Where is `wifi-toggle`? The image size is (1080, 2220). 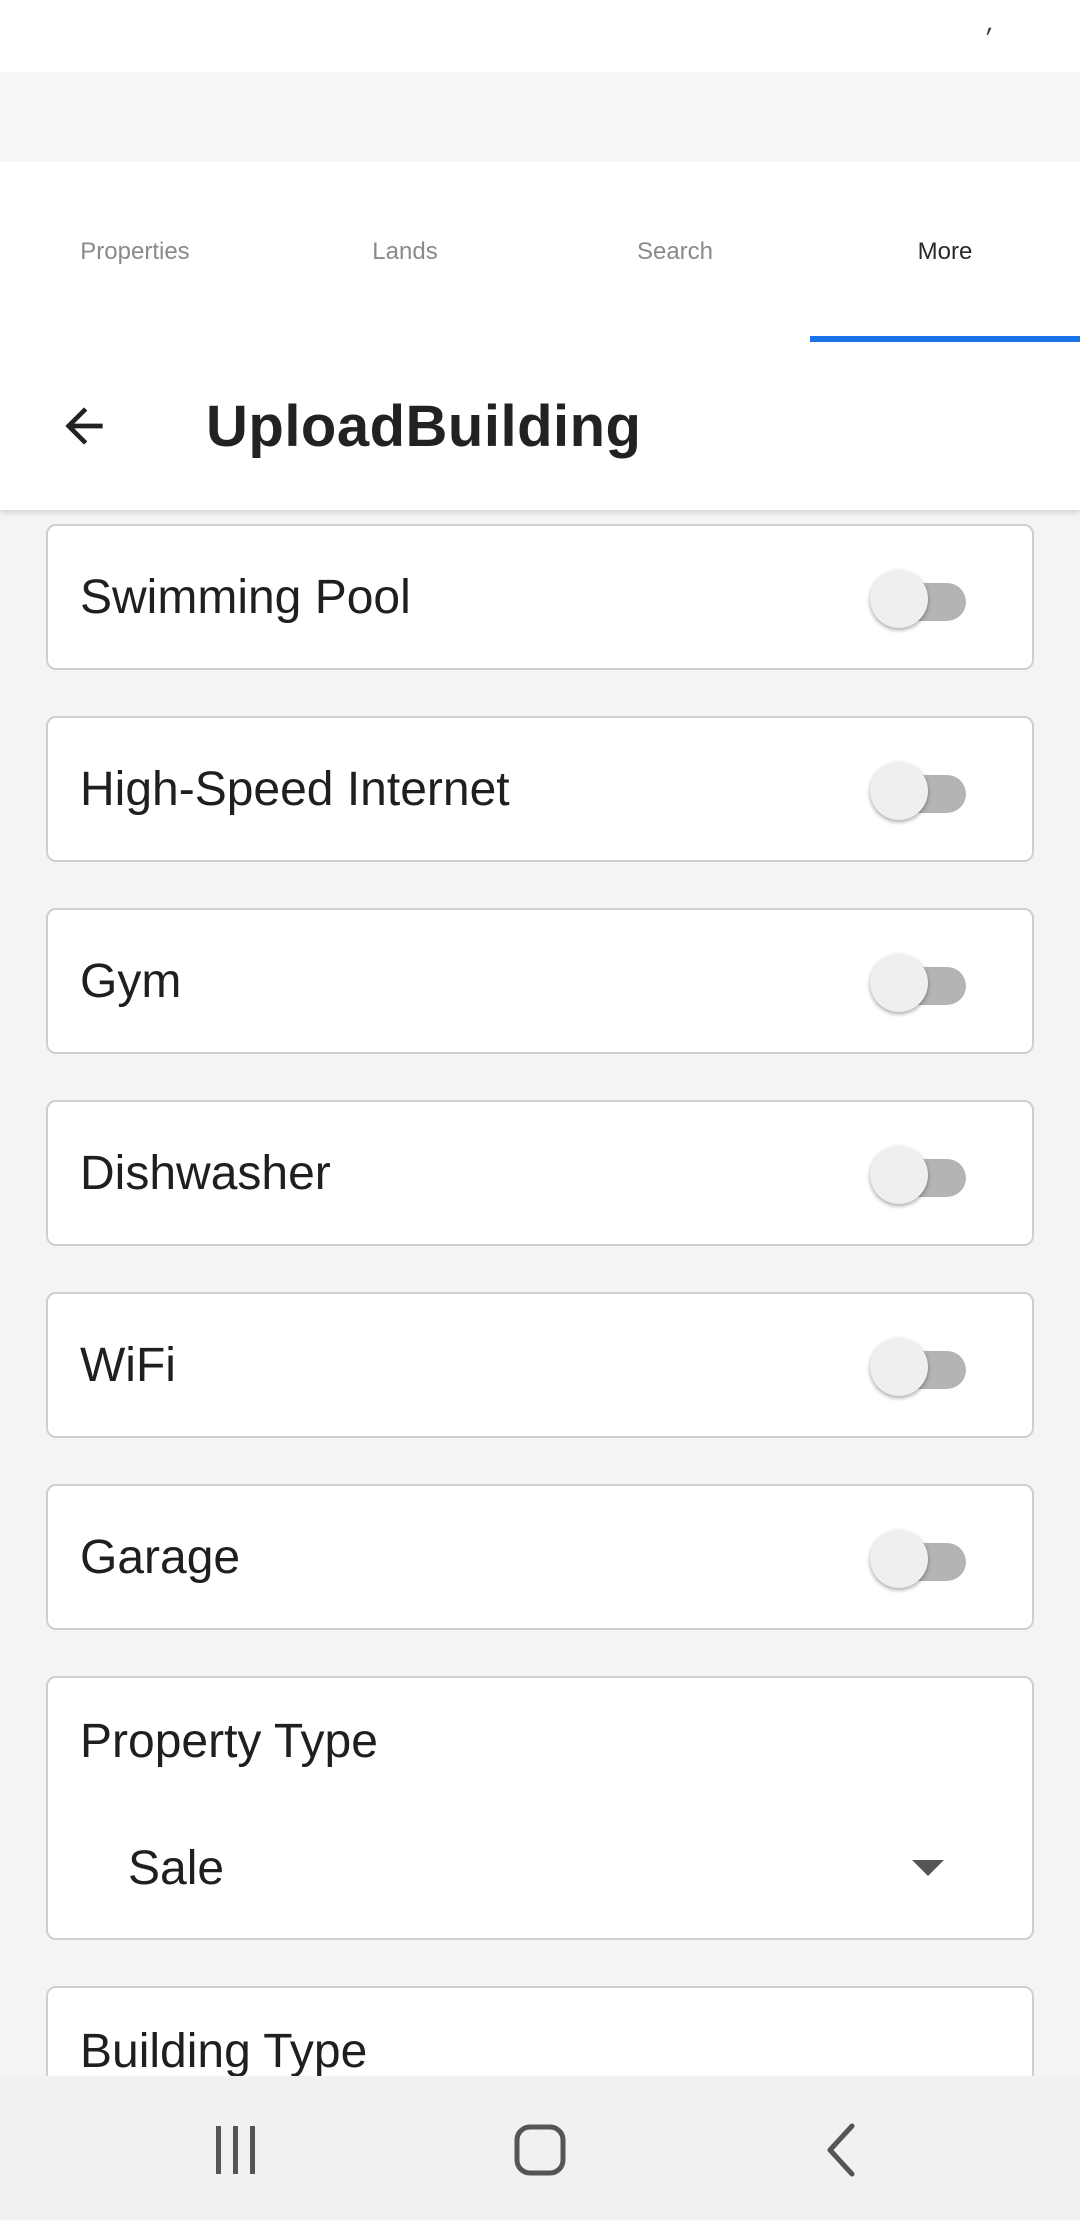 wifi-toggle is located at coordinates (918, 1365).